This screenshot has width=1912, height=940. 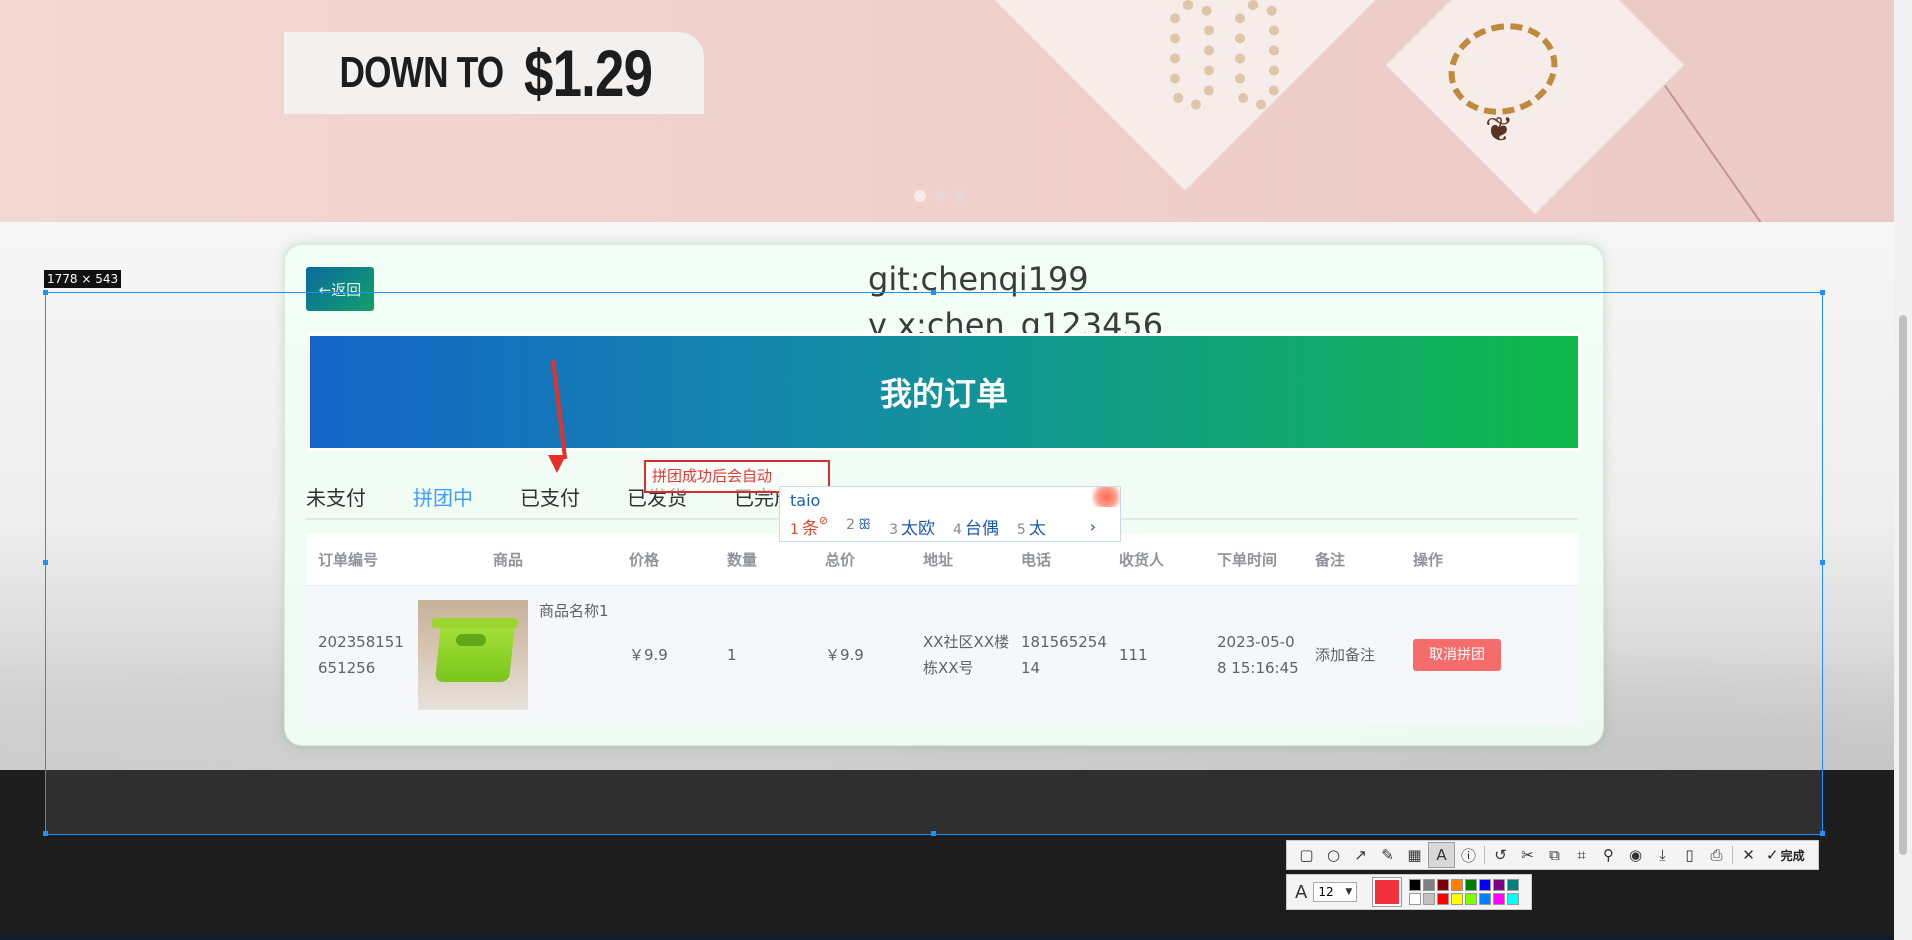 What do you see at coordinates (1015, 302) in the screenshot?
I see `watermark: git:chenqi199 v x:chen_q123456` at bounding box center [1015, 302].